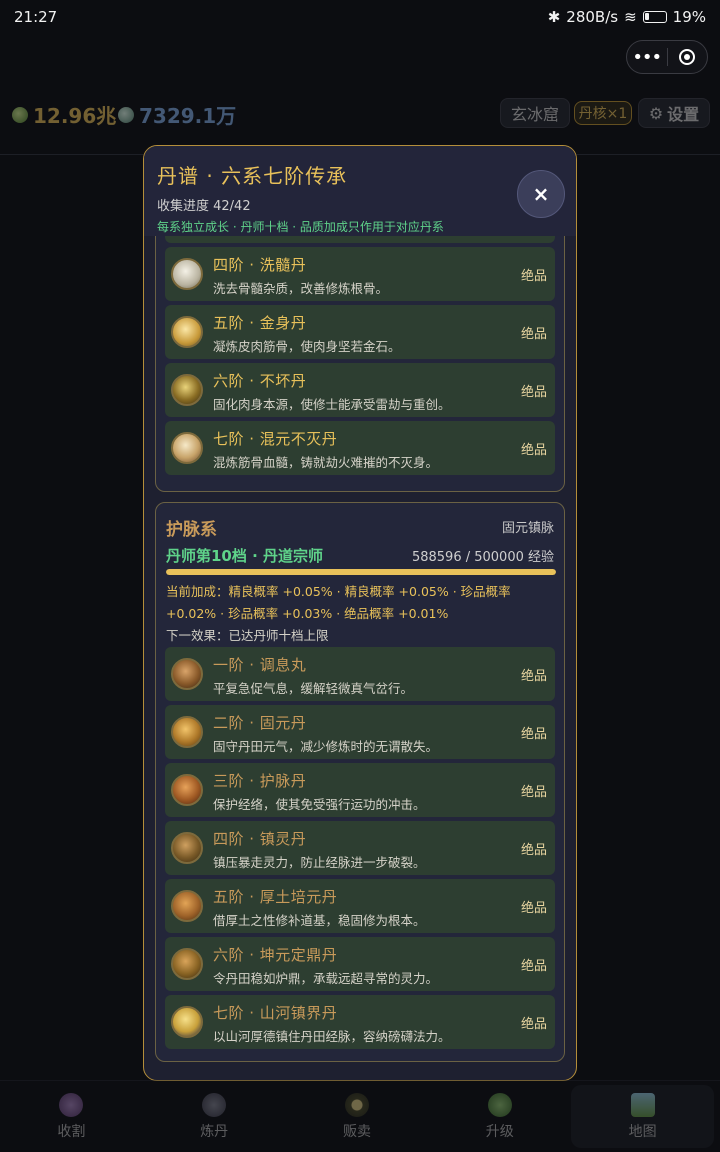 Image resolution: width=720 pixels, height=1152 pixels. I want to click on gear-icon: ⚙, so click(656, 113).